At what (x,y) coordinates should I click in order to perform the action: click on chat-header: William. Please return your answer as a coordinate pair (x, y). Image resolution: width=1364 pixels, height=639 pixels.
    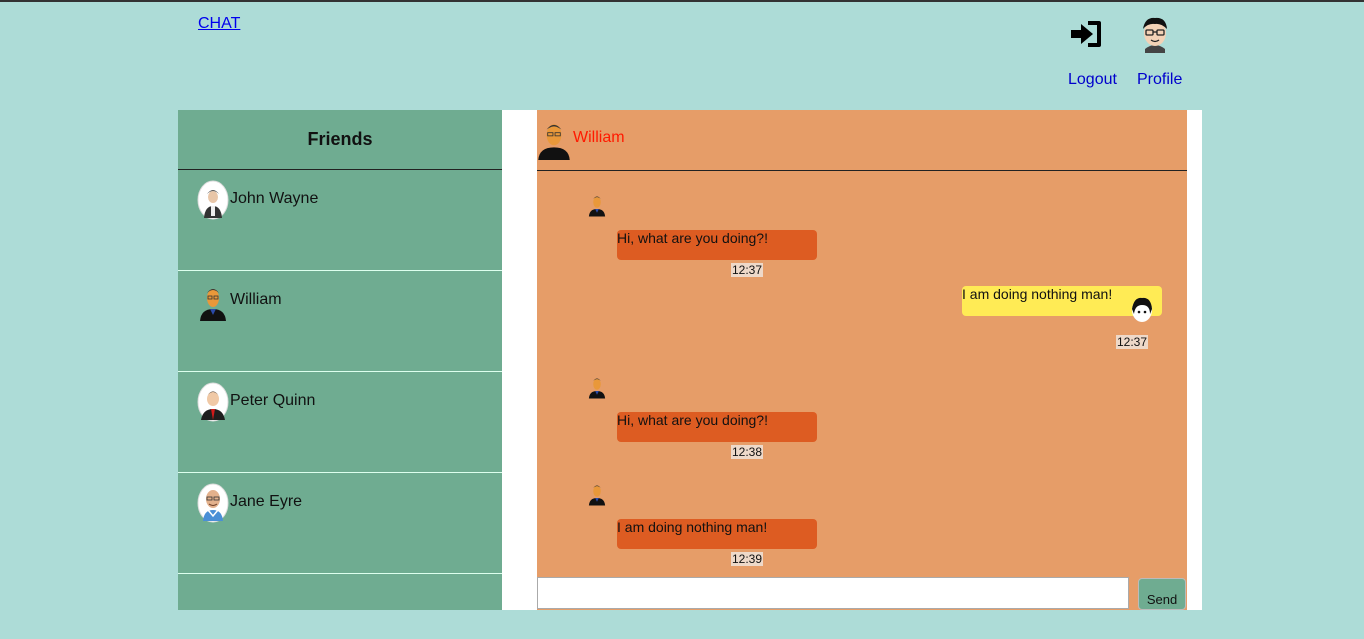
    Looking at the image, I should click on (862, 140).